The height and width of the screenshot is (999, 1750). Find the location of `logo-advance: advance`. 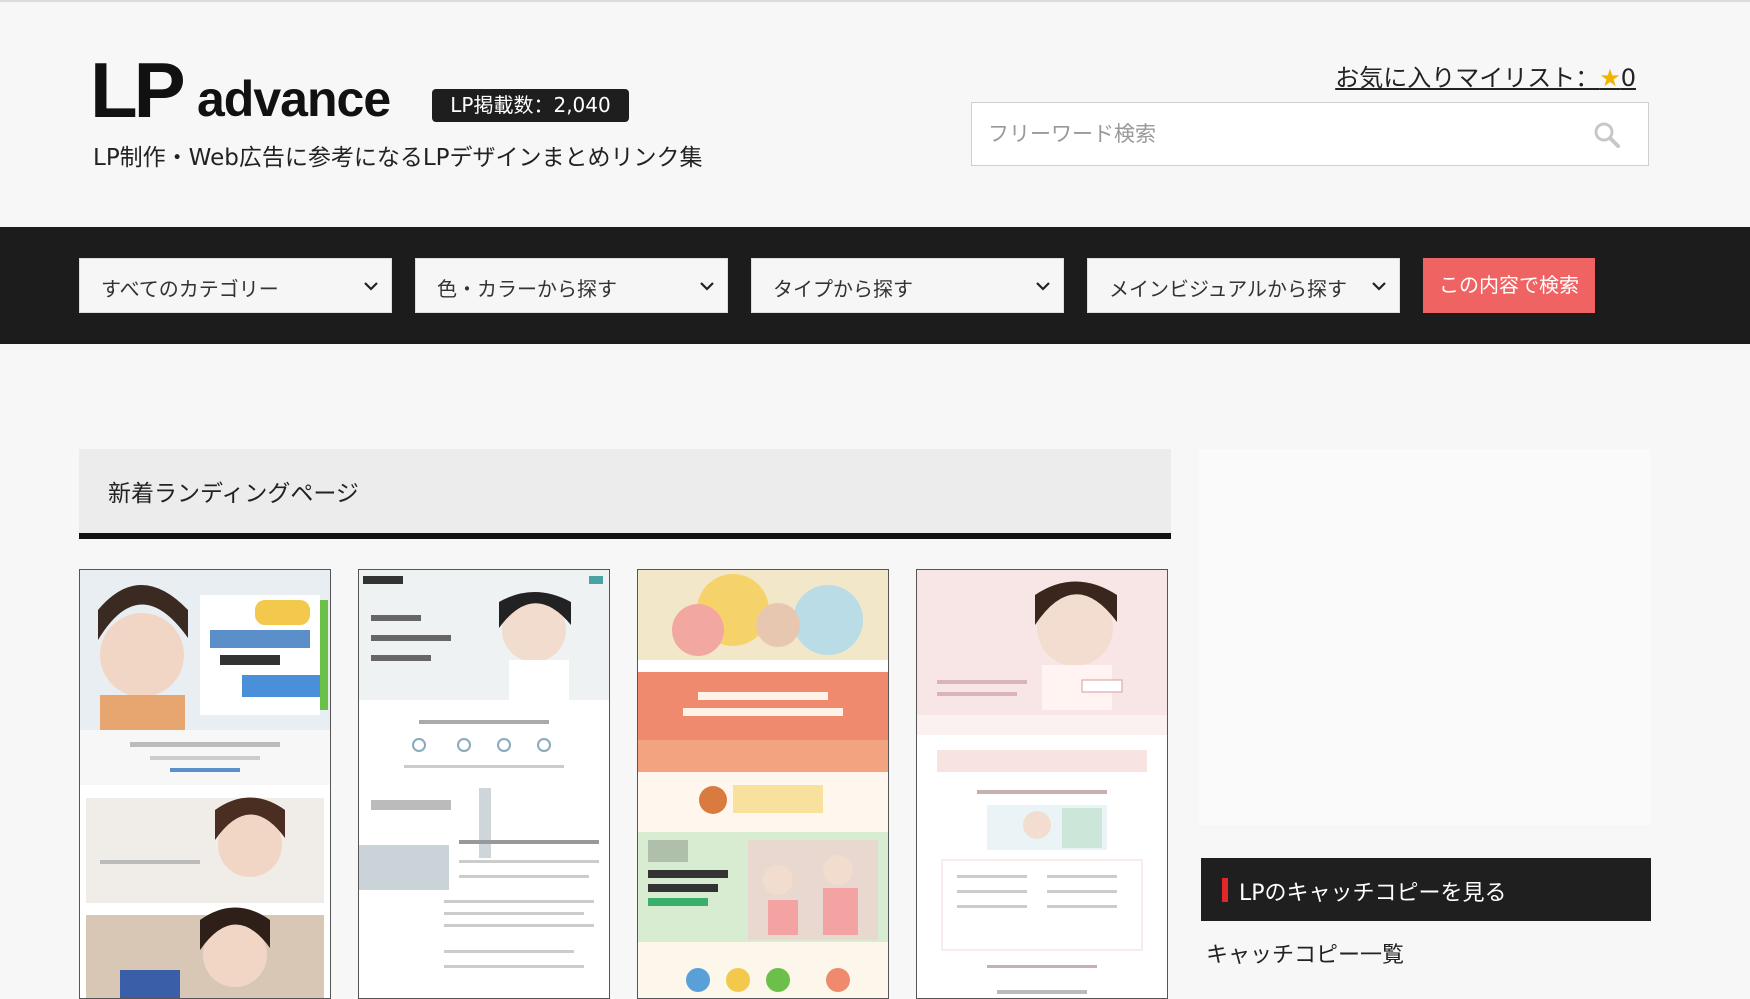

logo-advance: advance is located at coordinates (294, 99).